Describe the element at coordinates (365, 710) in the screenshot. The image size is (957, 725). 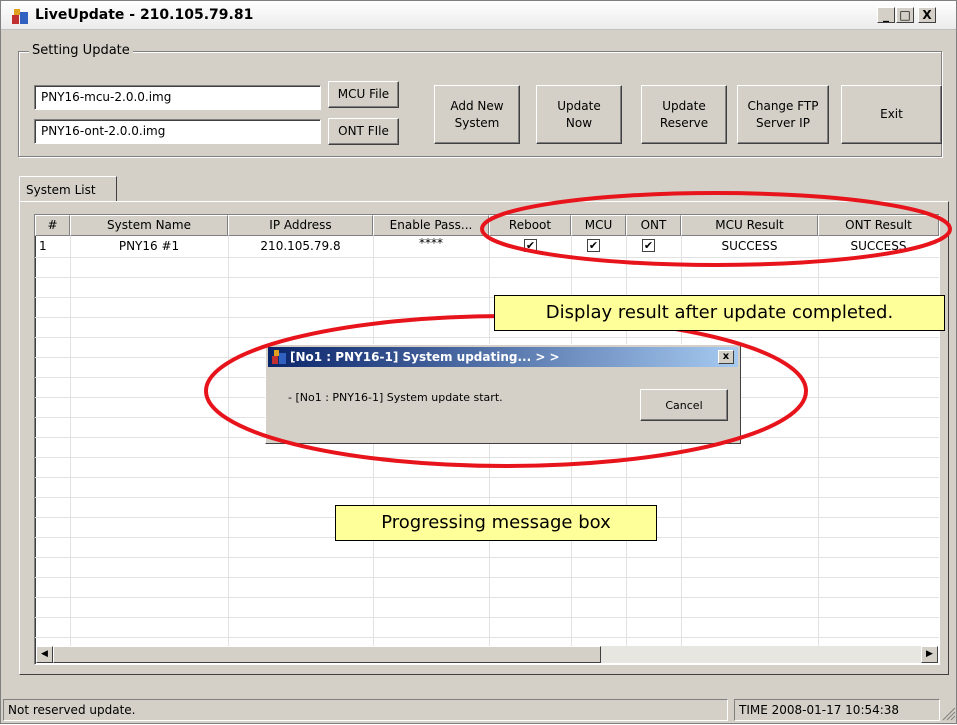
I see `status-left: Not reserved update.` at that location.